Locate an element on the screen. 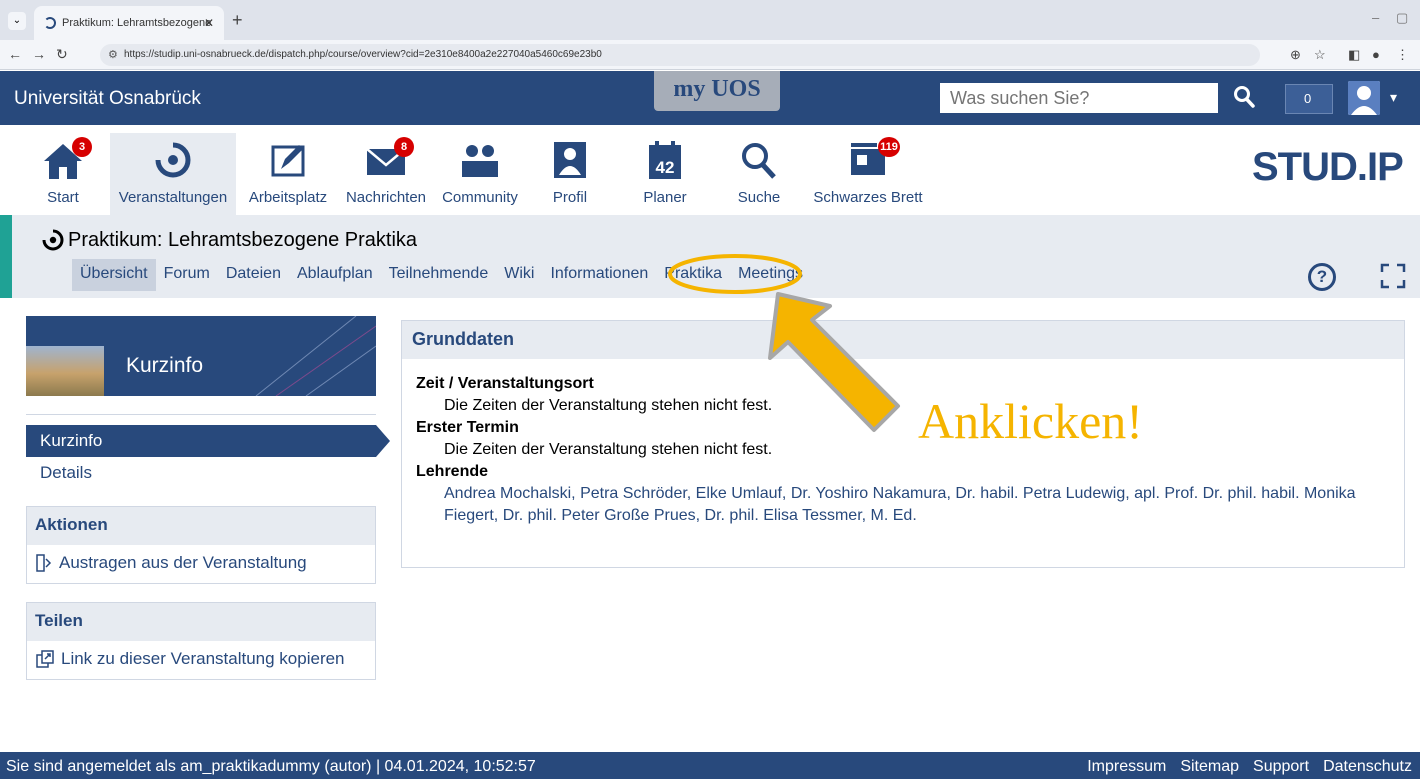  board-badge: 119 is located at coordinates (889, 147).